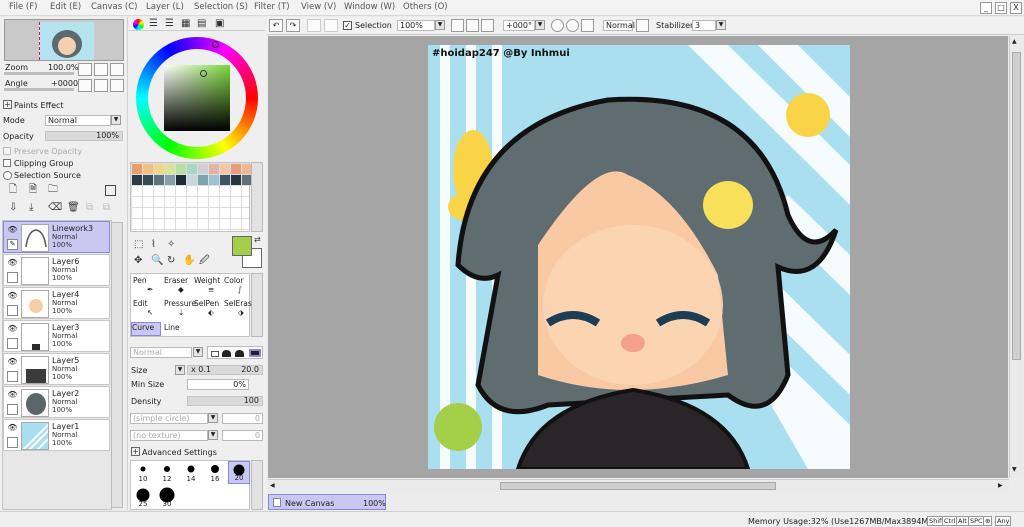 This screenshot has width=1024, height=527. I want to click on min-size-slider: 0%, so click(218, 384).